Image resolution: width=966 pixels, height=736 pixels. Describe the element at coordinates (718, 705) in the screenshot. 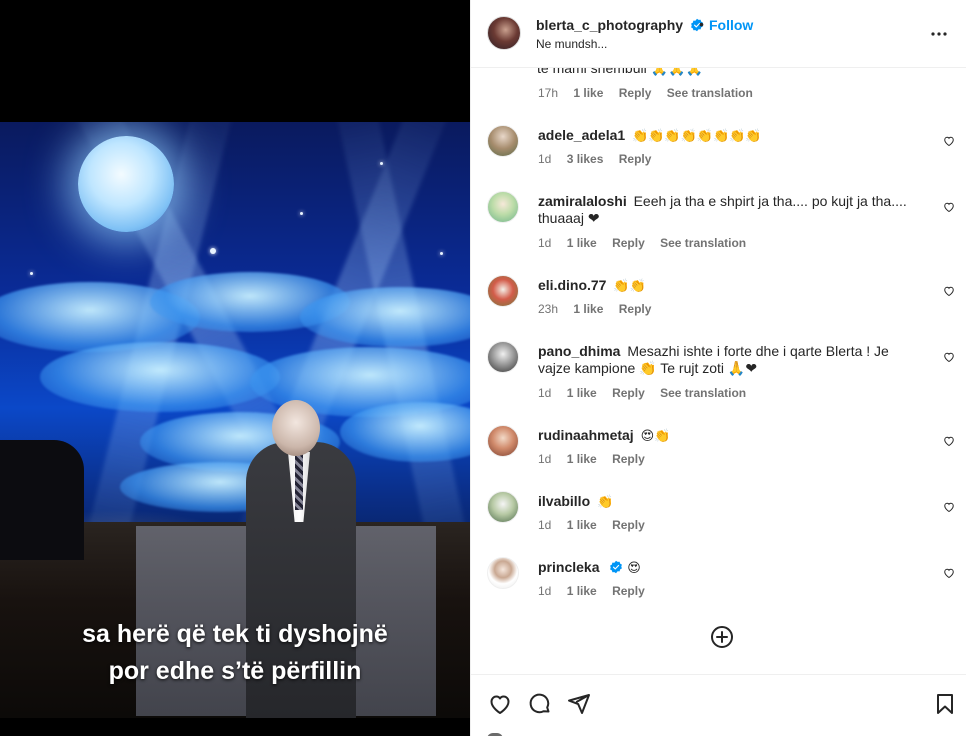

I see `post-actions-bar` at that location.